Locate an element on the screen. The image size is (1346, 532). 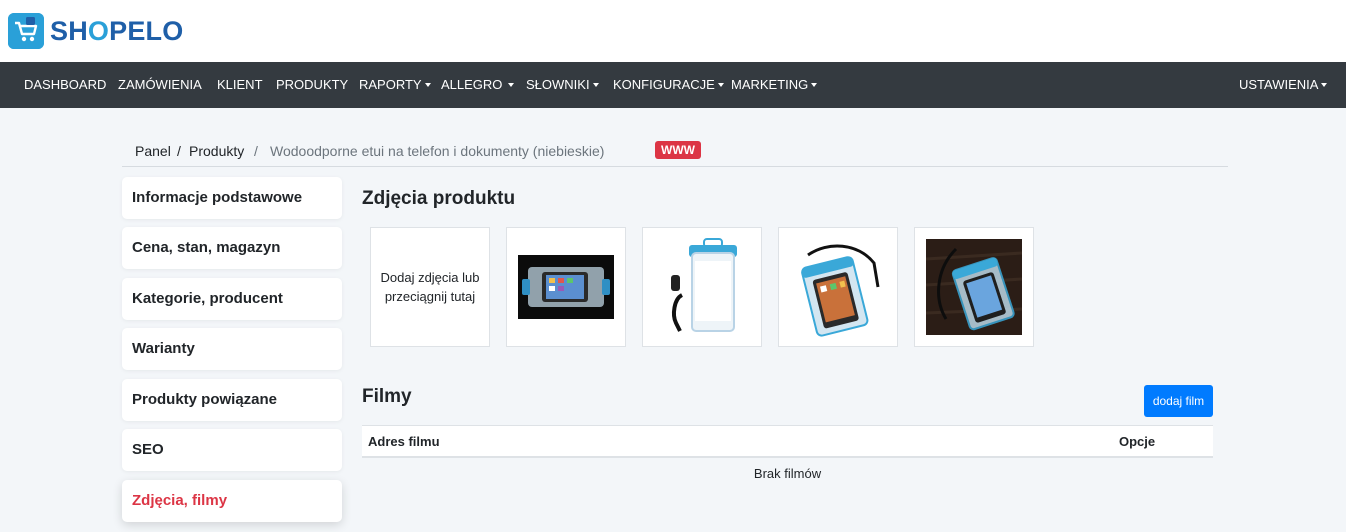
top-bar: SHOPELO is located at coordinates (673, 31).